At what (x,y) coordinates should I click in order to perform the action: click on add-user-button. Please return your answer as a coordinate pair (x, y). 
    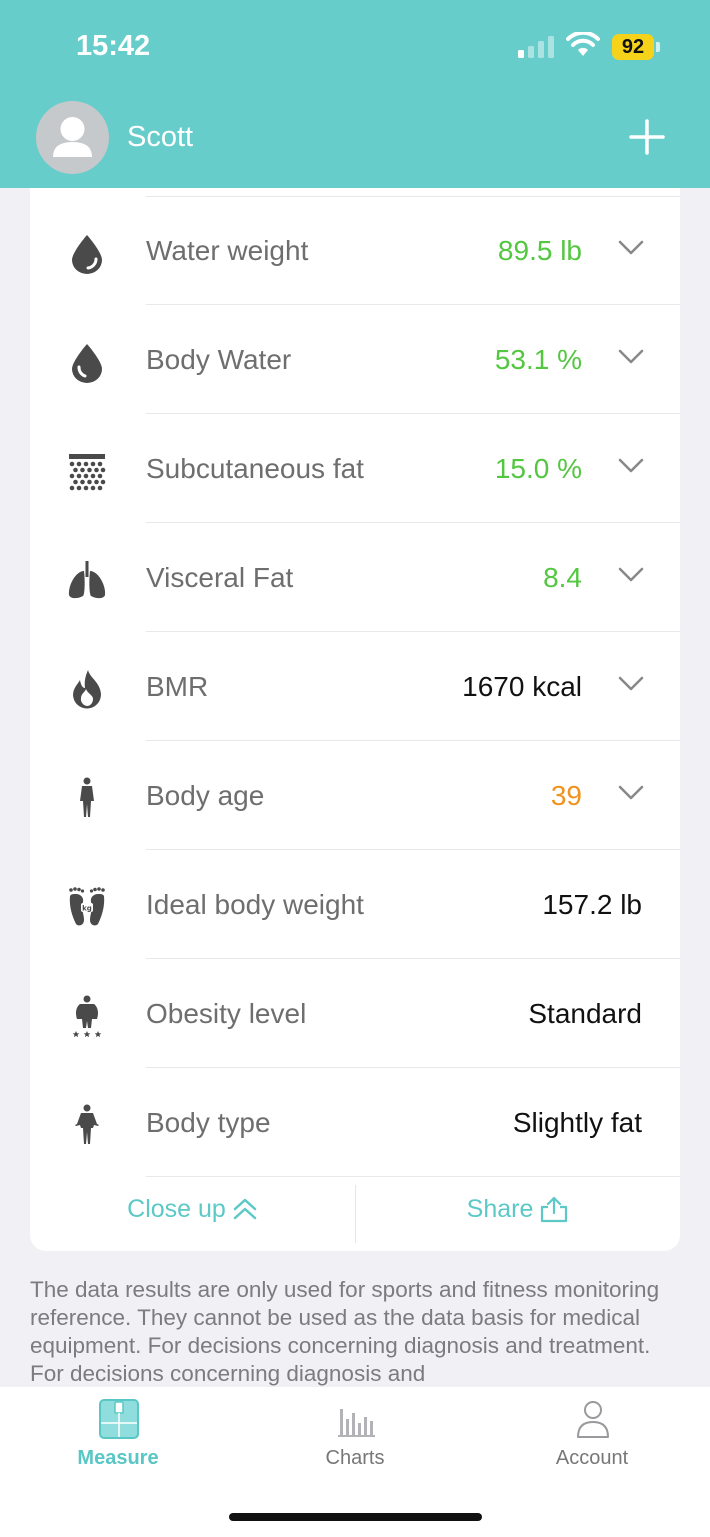
    Looking at the image, I should click on (647, 137).